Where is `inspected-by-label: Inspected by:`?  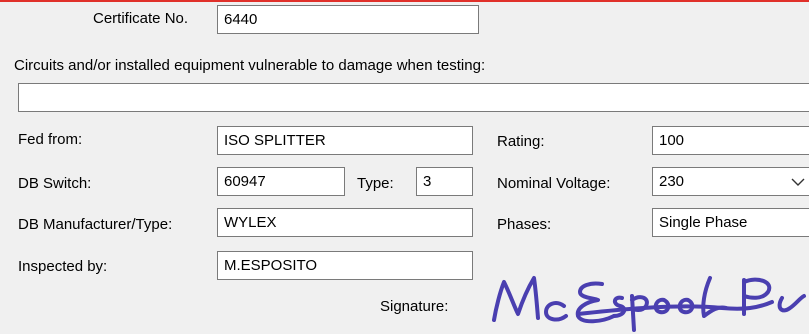 inspected-by-label: Inspected by: is located at coordinates (63, 266).